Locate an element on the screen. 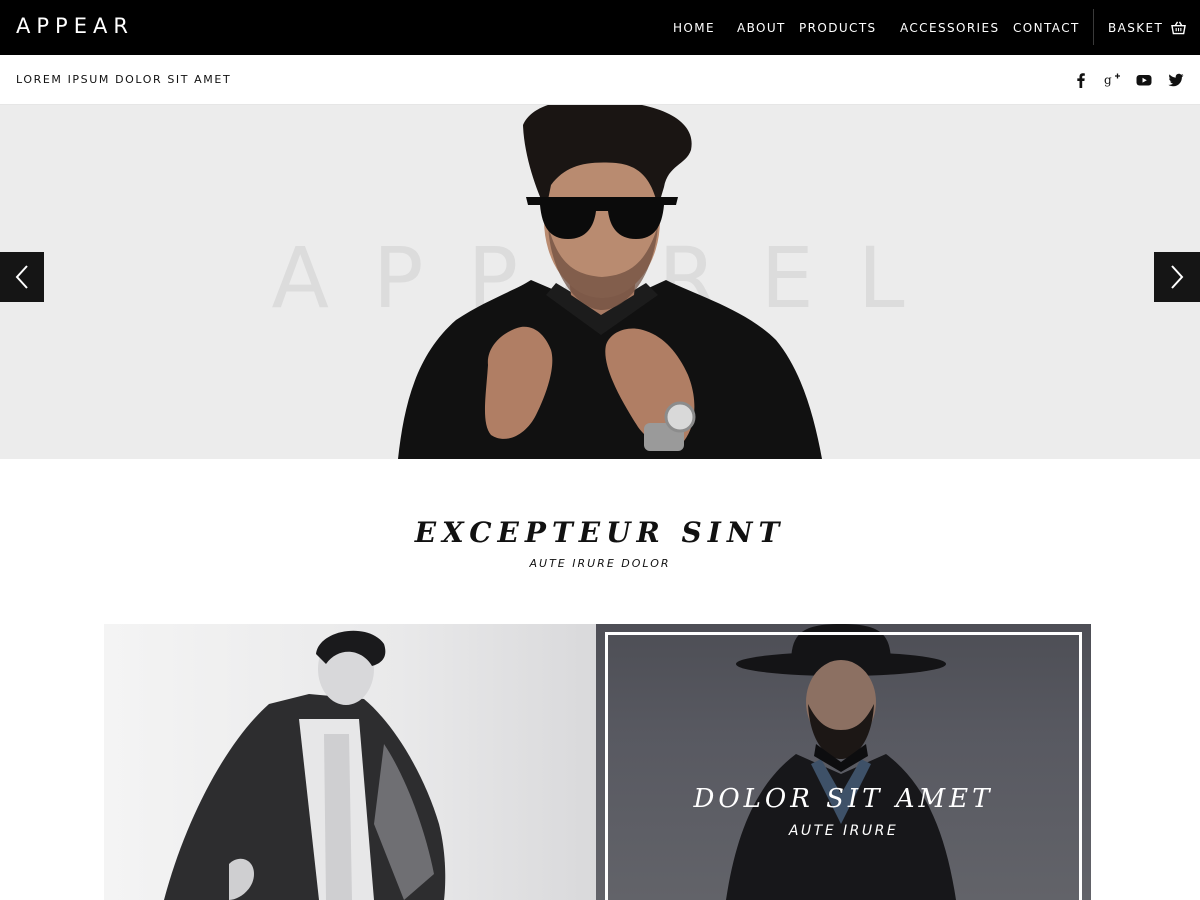 The image size is (1200, 900). svg-text: g is located at coordinates (1108, 80).